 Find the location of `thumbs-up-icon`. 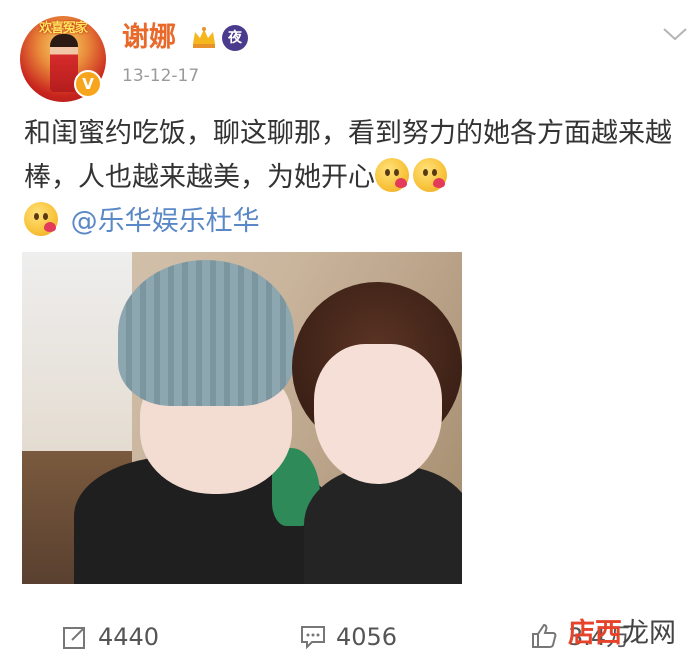

thumbs-up-icon is located at coordinates (544, 635).